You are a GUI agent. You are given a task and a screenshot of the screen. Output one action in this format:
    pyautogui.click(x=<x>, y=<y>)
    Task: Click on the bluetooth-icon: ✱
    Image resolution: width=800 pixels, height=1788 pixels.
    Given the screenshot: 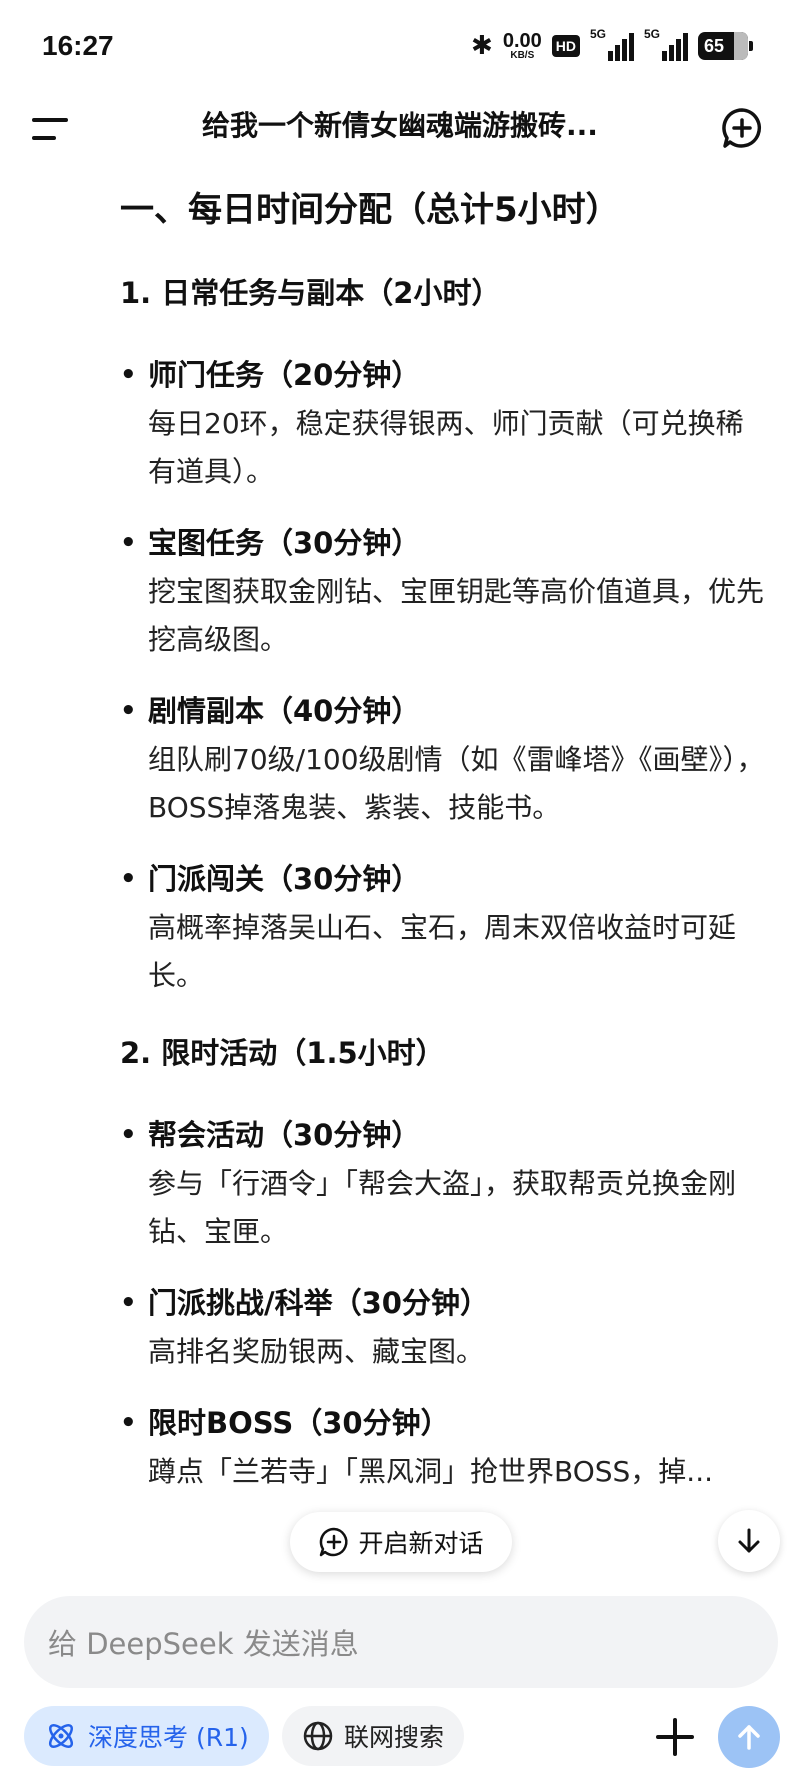 What is the action you would take?
    pyautogui.click(x=482, y=46)
    